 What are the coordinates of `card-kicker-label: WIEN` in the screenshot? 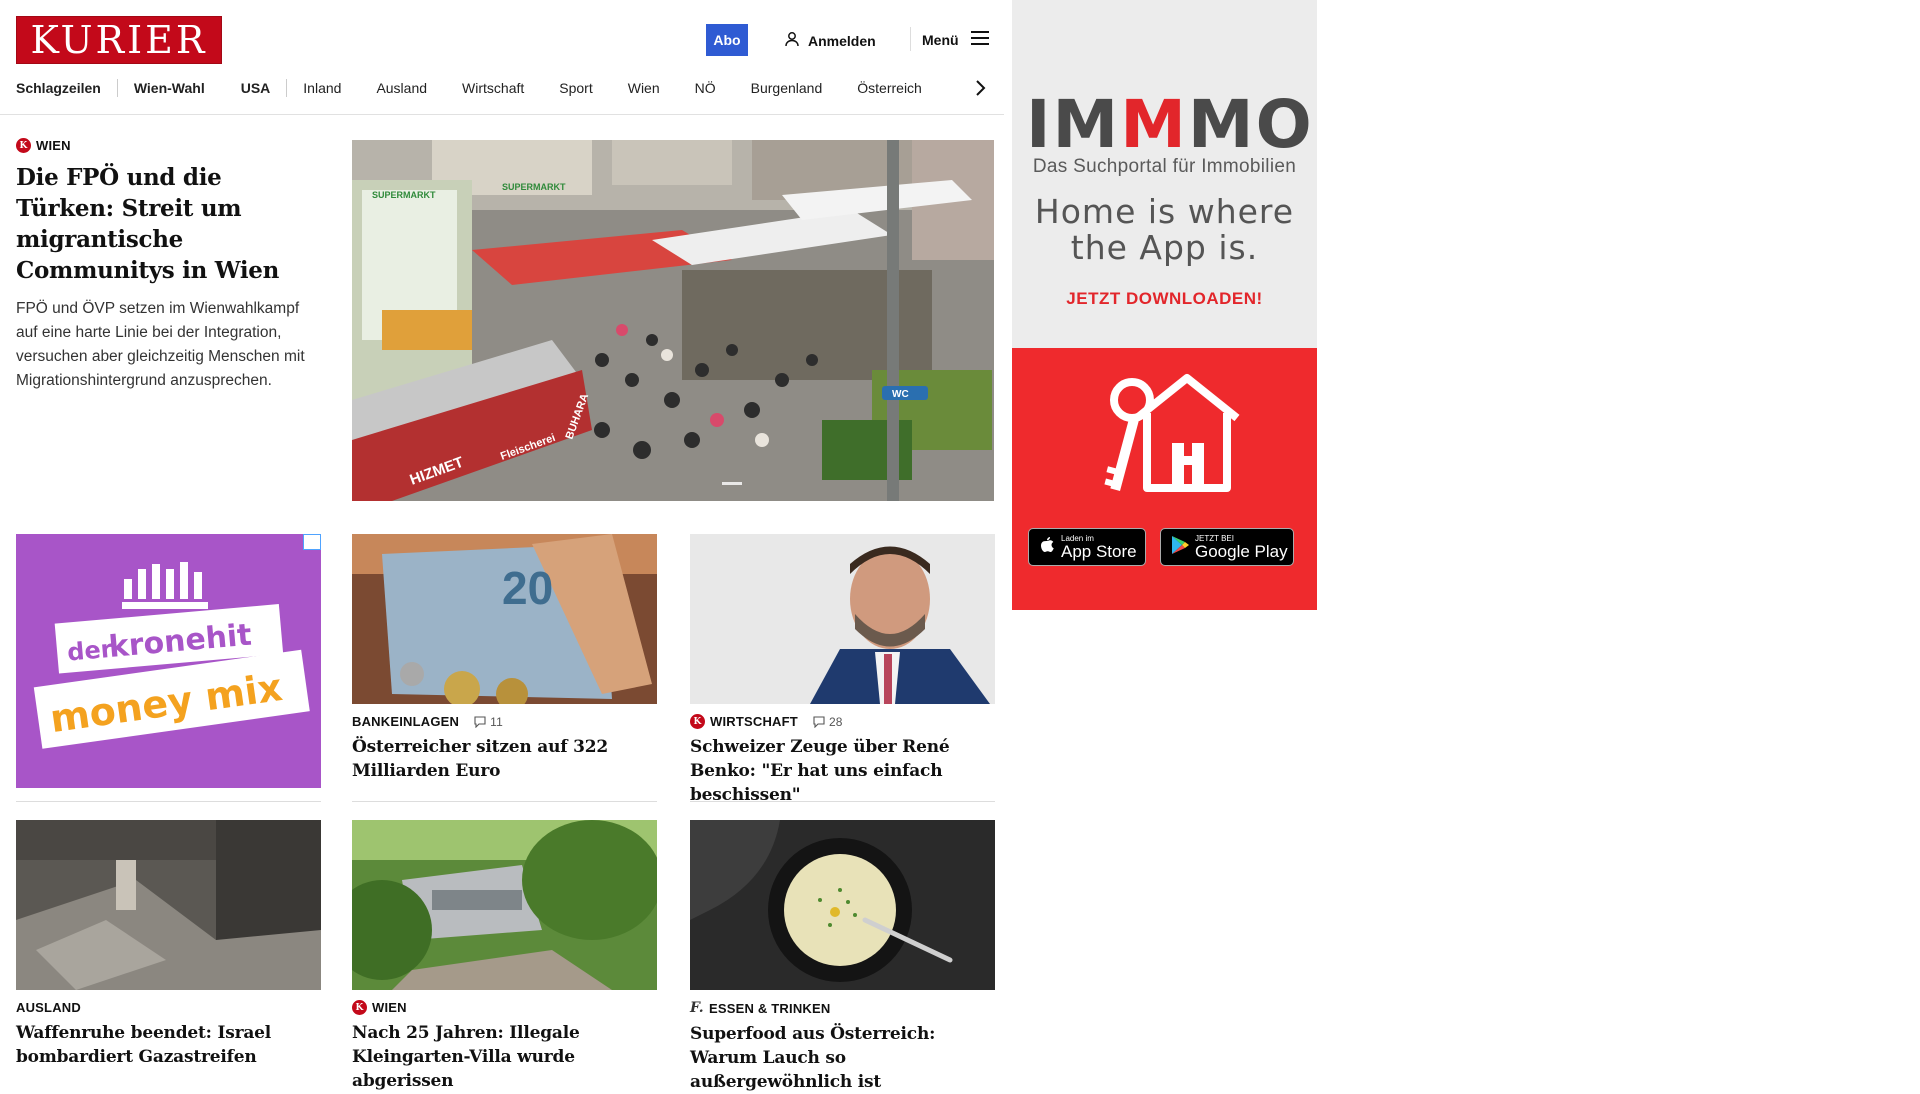 It's located at (389, 1007).